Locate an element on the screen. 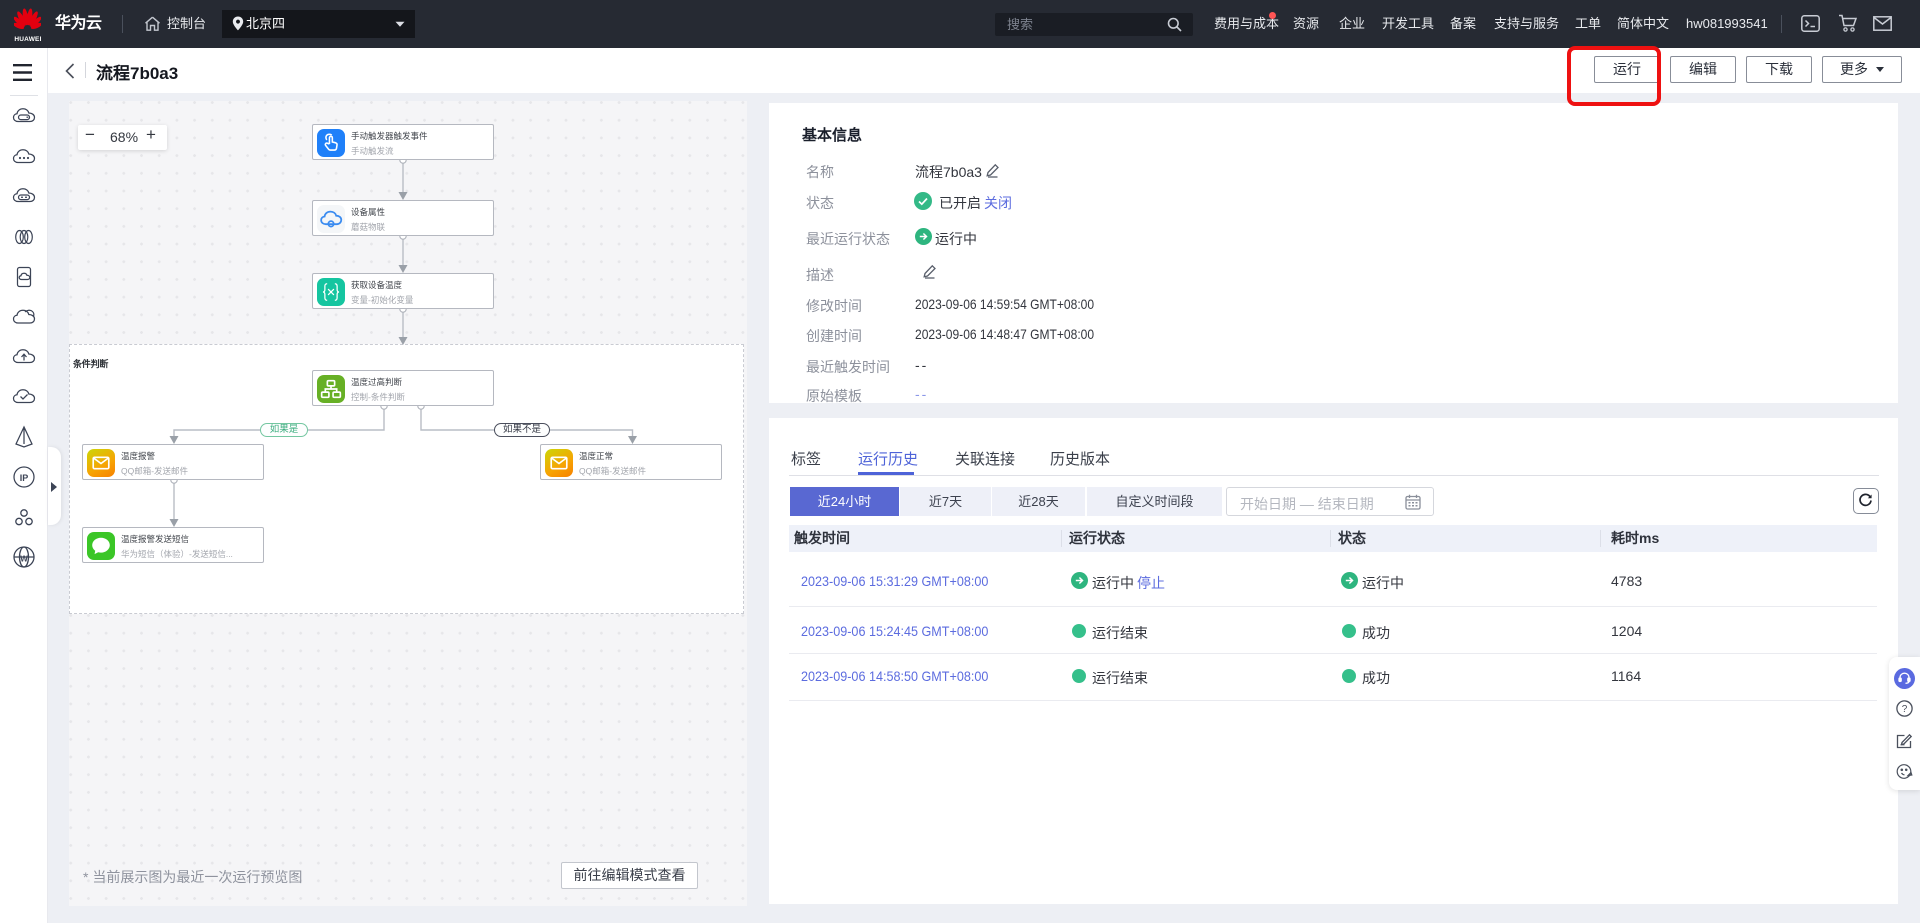  svg-text: IP is located at coordinates (24, 478).